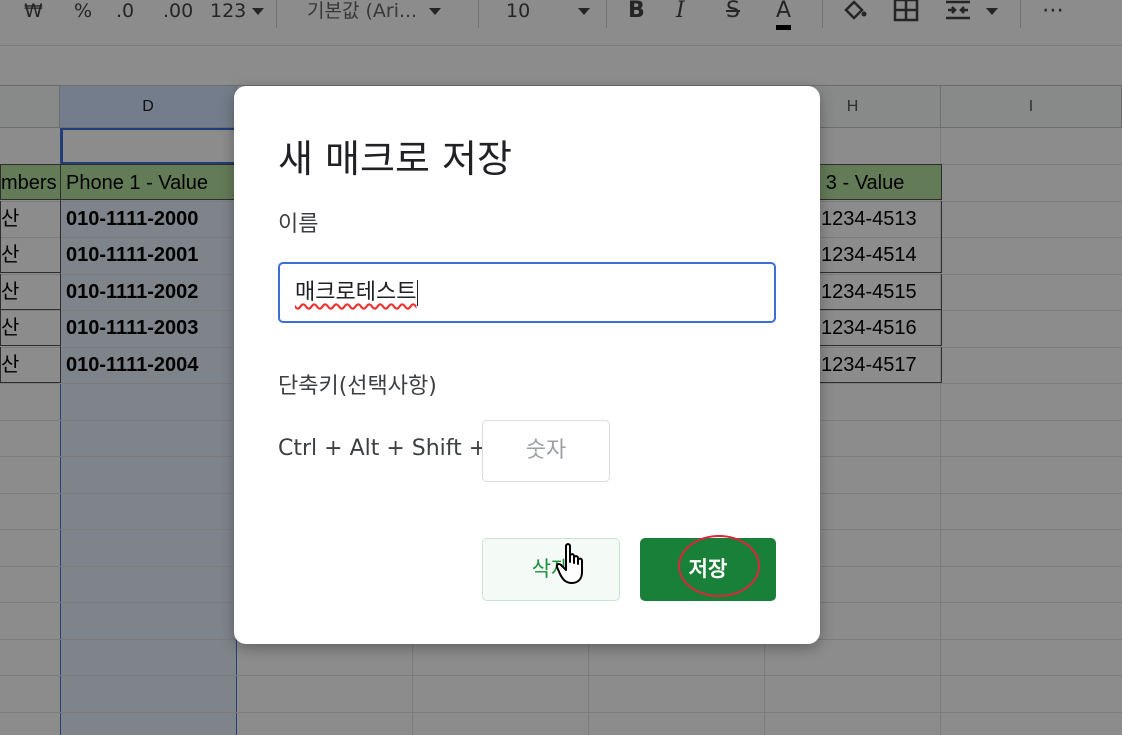 This screenshot has width=1122, height=735. What do you see at coordinates (546, 451) in the screenshot?
I see `shortcut-number-input: 숫자` at bounding box center [546, 451].